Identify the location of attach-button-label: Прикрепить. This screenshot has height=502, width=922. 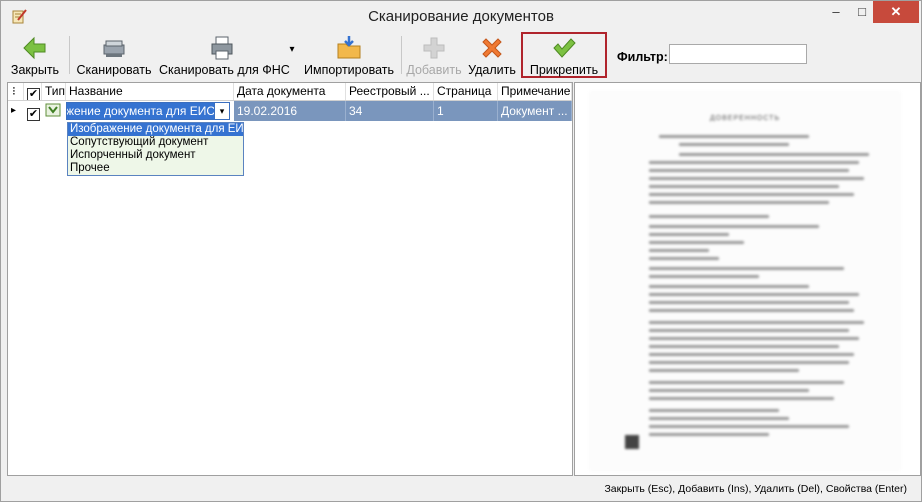
(564, 70).